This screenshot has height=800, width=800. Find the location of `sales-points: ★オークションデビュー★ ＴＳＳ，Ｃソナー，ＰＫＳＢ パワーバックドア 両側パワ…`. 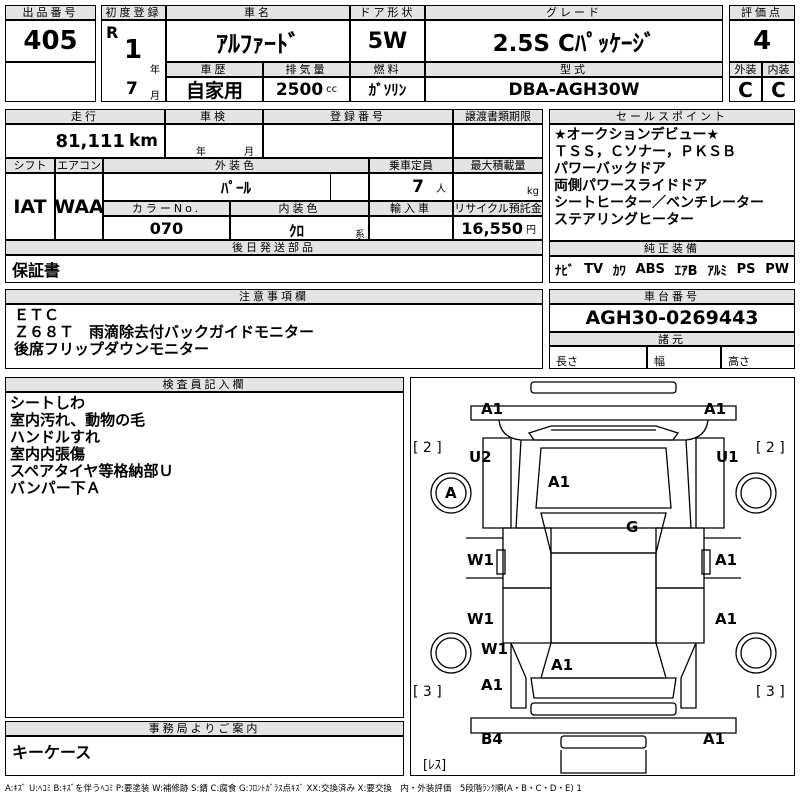

sales-points: ★オークションデビュー★ ＴＳＳ，Ｃソナー，ＰＫＳＢ パワーバックドア 両側パワ… is located at coordinates (672, 182).